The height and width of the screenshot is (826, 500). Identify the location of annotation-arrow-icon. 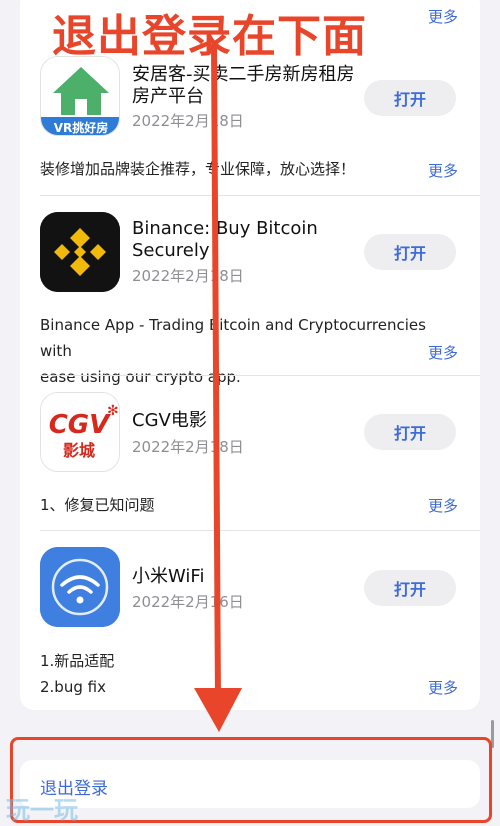
(218, 387).